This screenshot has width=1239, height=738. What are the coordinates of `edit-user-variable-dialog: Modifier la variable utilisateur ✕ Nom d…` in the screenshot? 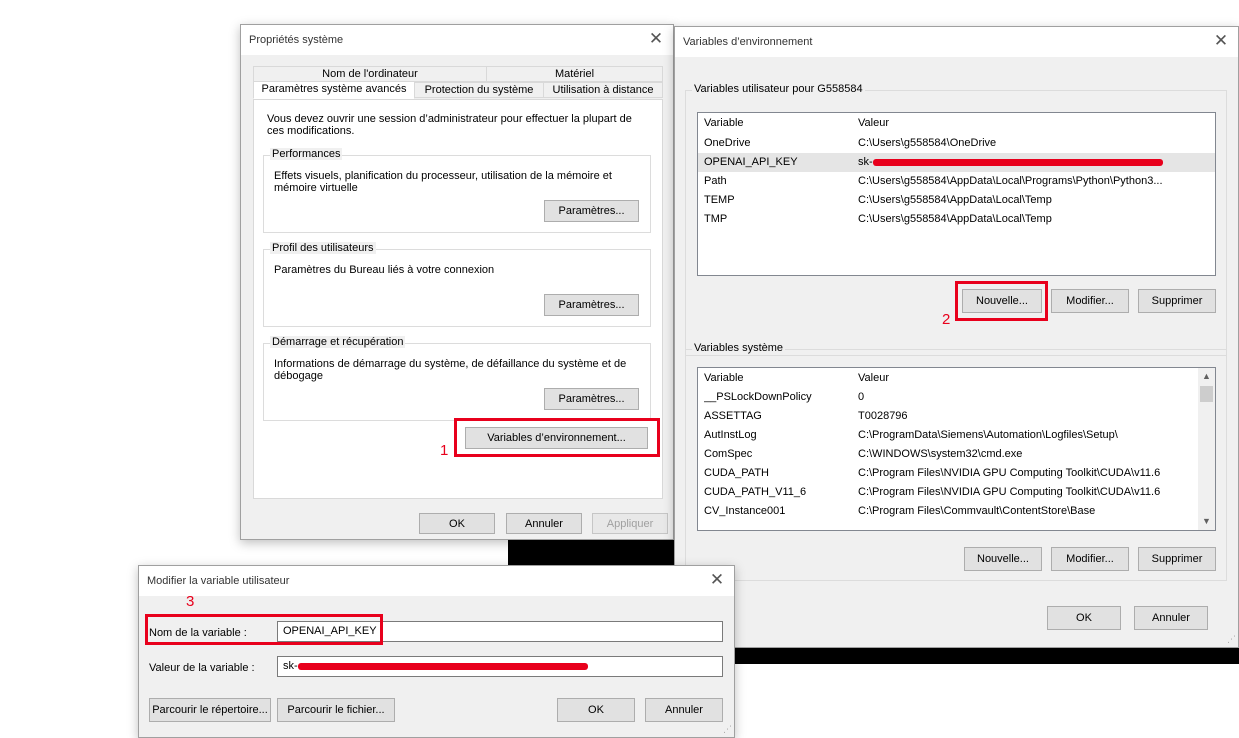 It's located at (436, 651).